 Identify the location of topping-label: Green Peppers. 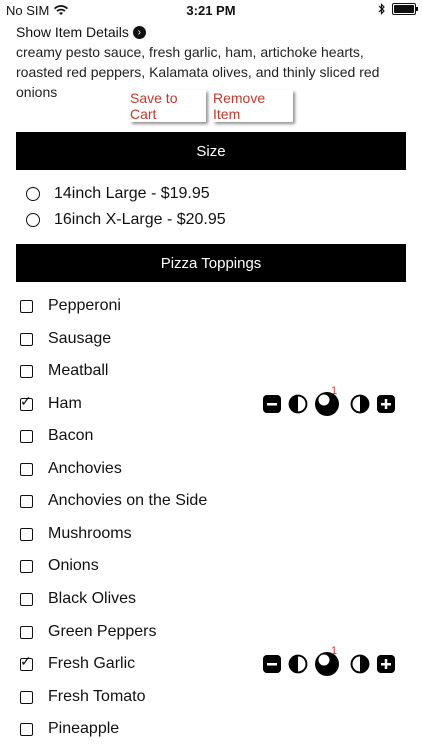
(102, 631).